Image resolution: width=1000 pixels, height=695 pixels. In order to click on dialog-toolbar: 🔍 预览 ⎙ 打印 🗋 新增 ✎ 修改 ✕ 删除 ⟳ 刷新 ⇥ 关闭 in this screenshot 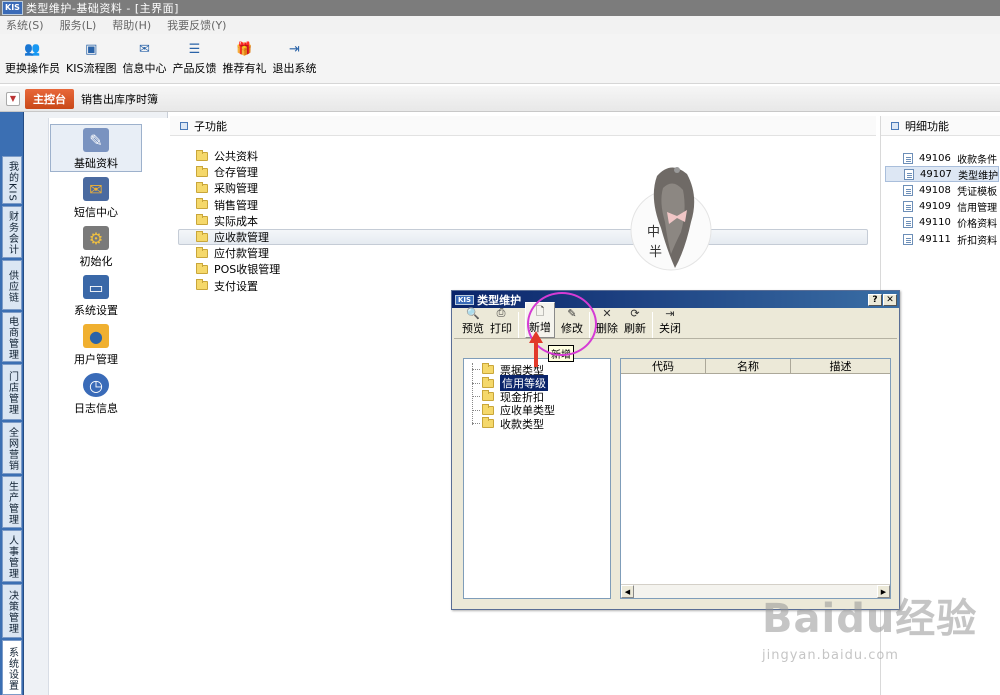, I will do `click(675, 320)`.